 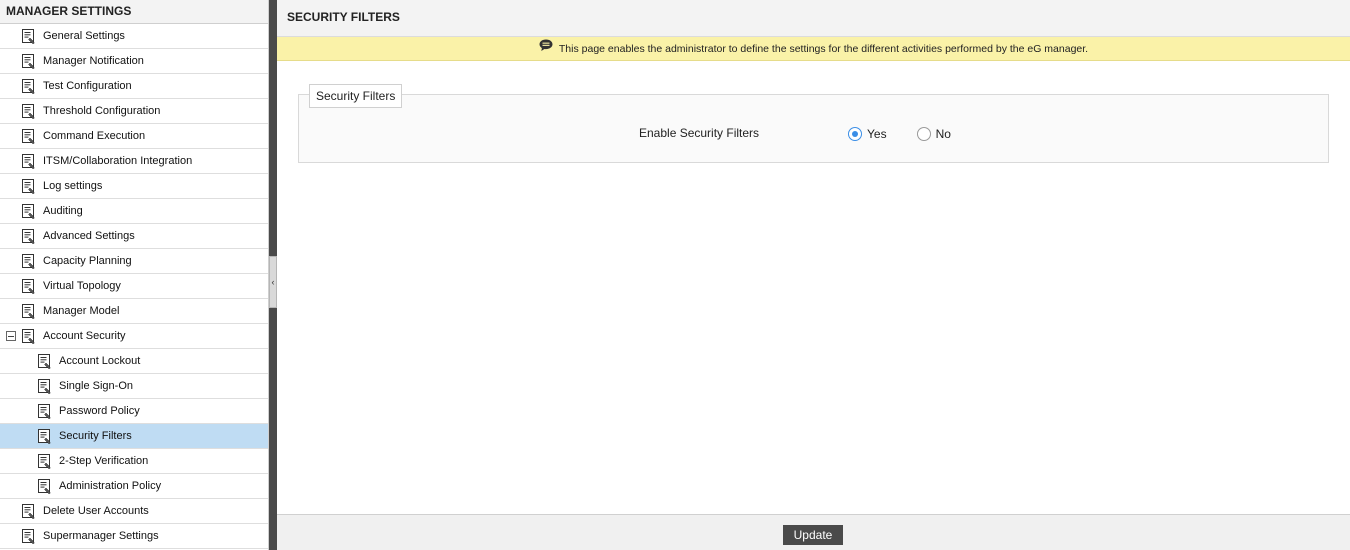 I want to click on sidebar-item-itsm-collaboration-integration: ITSM/Collaboration Integration, so click(x=134, y=161).